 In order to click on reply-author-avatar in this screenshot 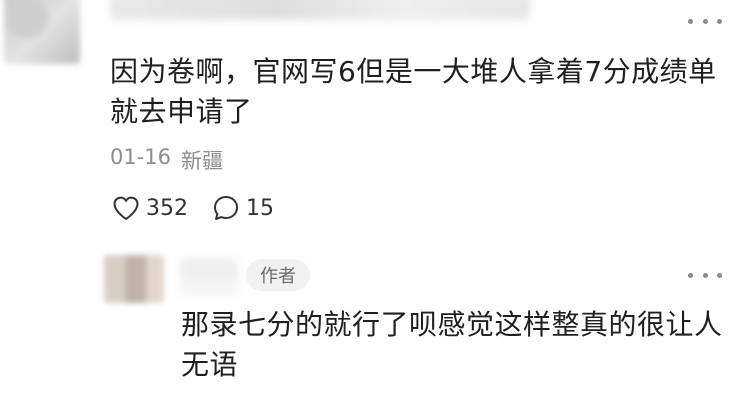, I will do `click(134, 279)`.